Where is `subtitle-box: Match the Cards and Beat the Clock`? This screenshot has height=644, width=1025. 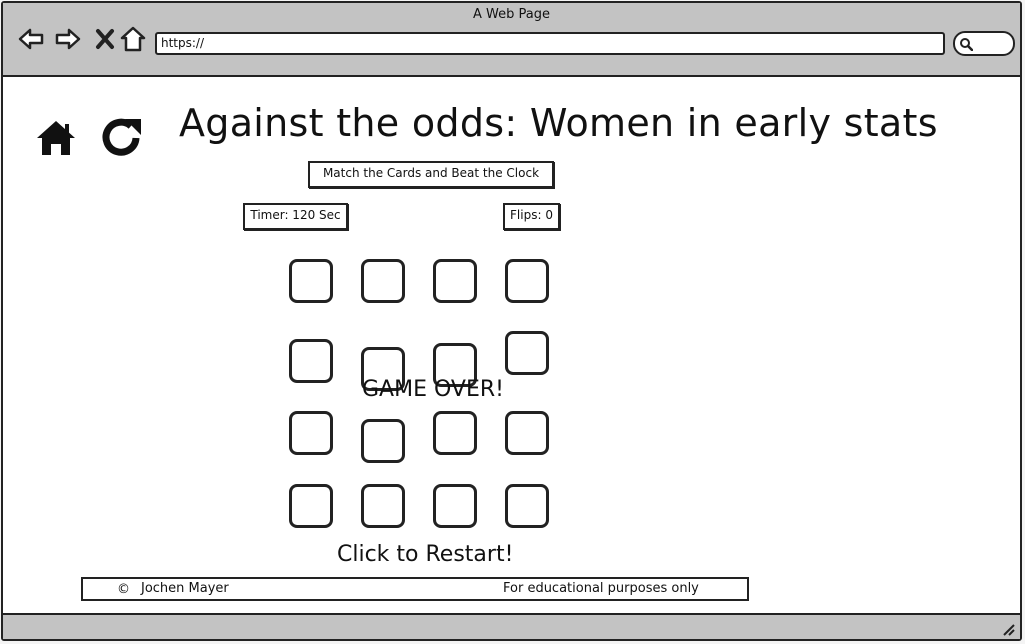 subtitle-box: Match the Cards and Beat the Clock is located at coordinates (431, 174).